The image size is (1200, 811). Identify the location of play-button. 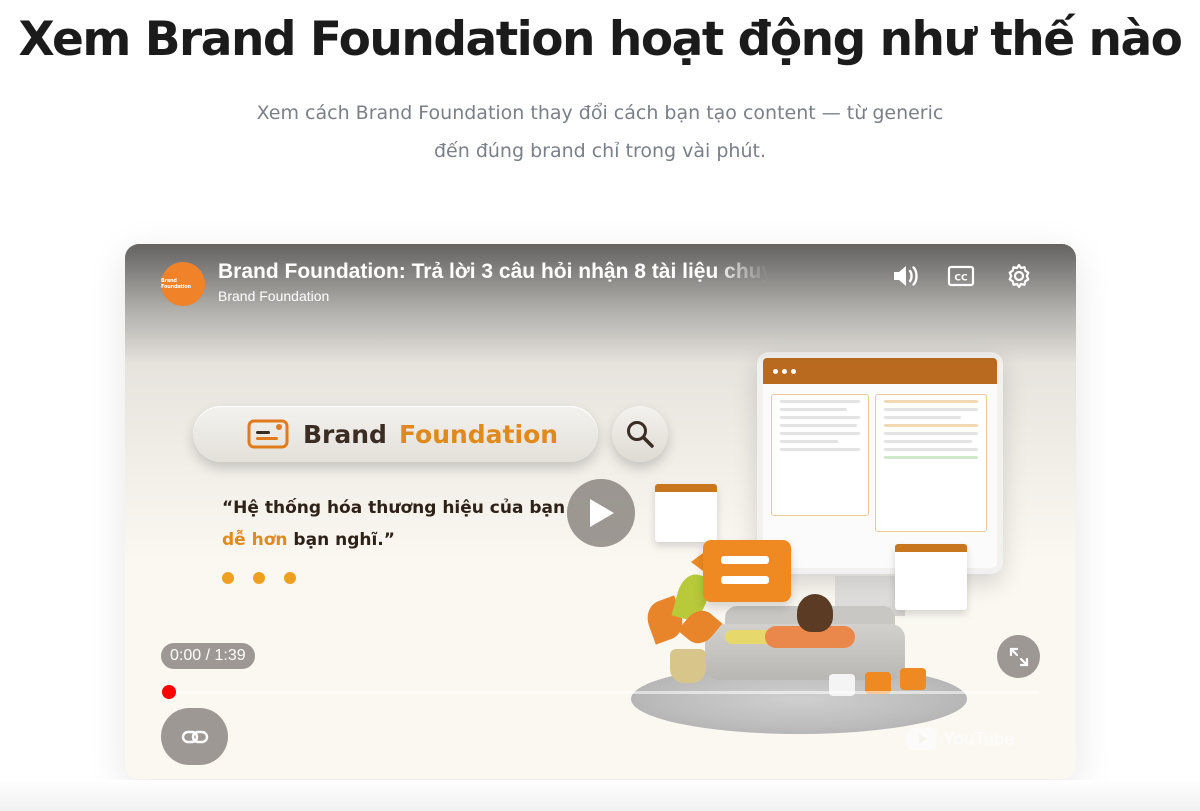
(601, 513).